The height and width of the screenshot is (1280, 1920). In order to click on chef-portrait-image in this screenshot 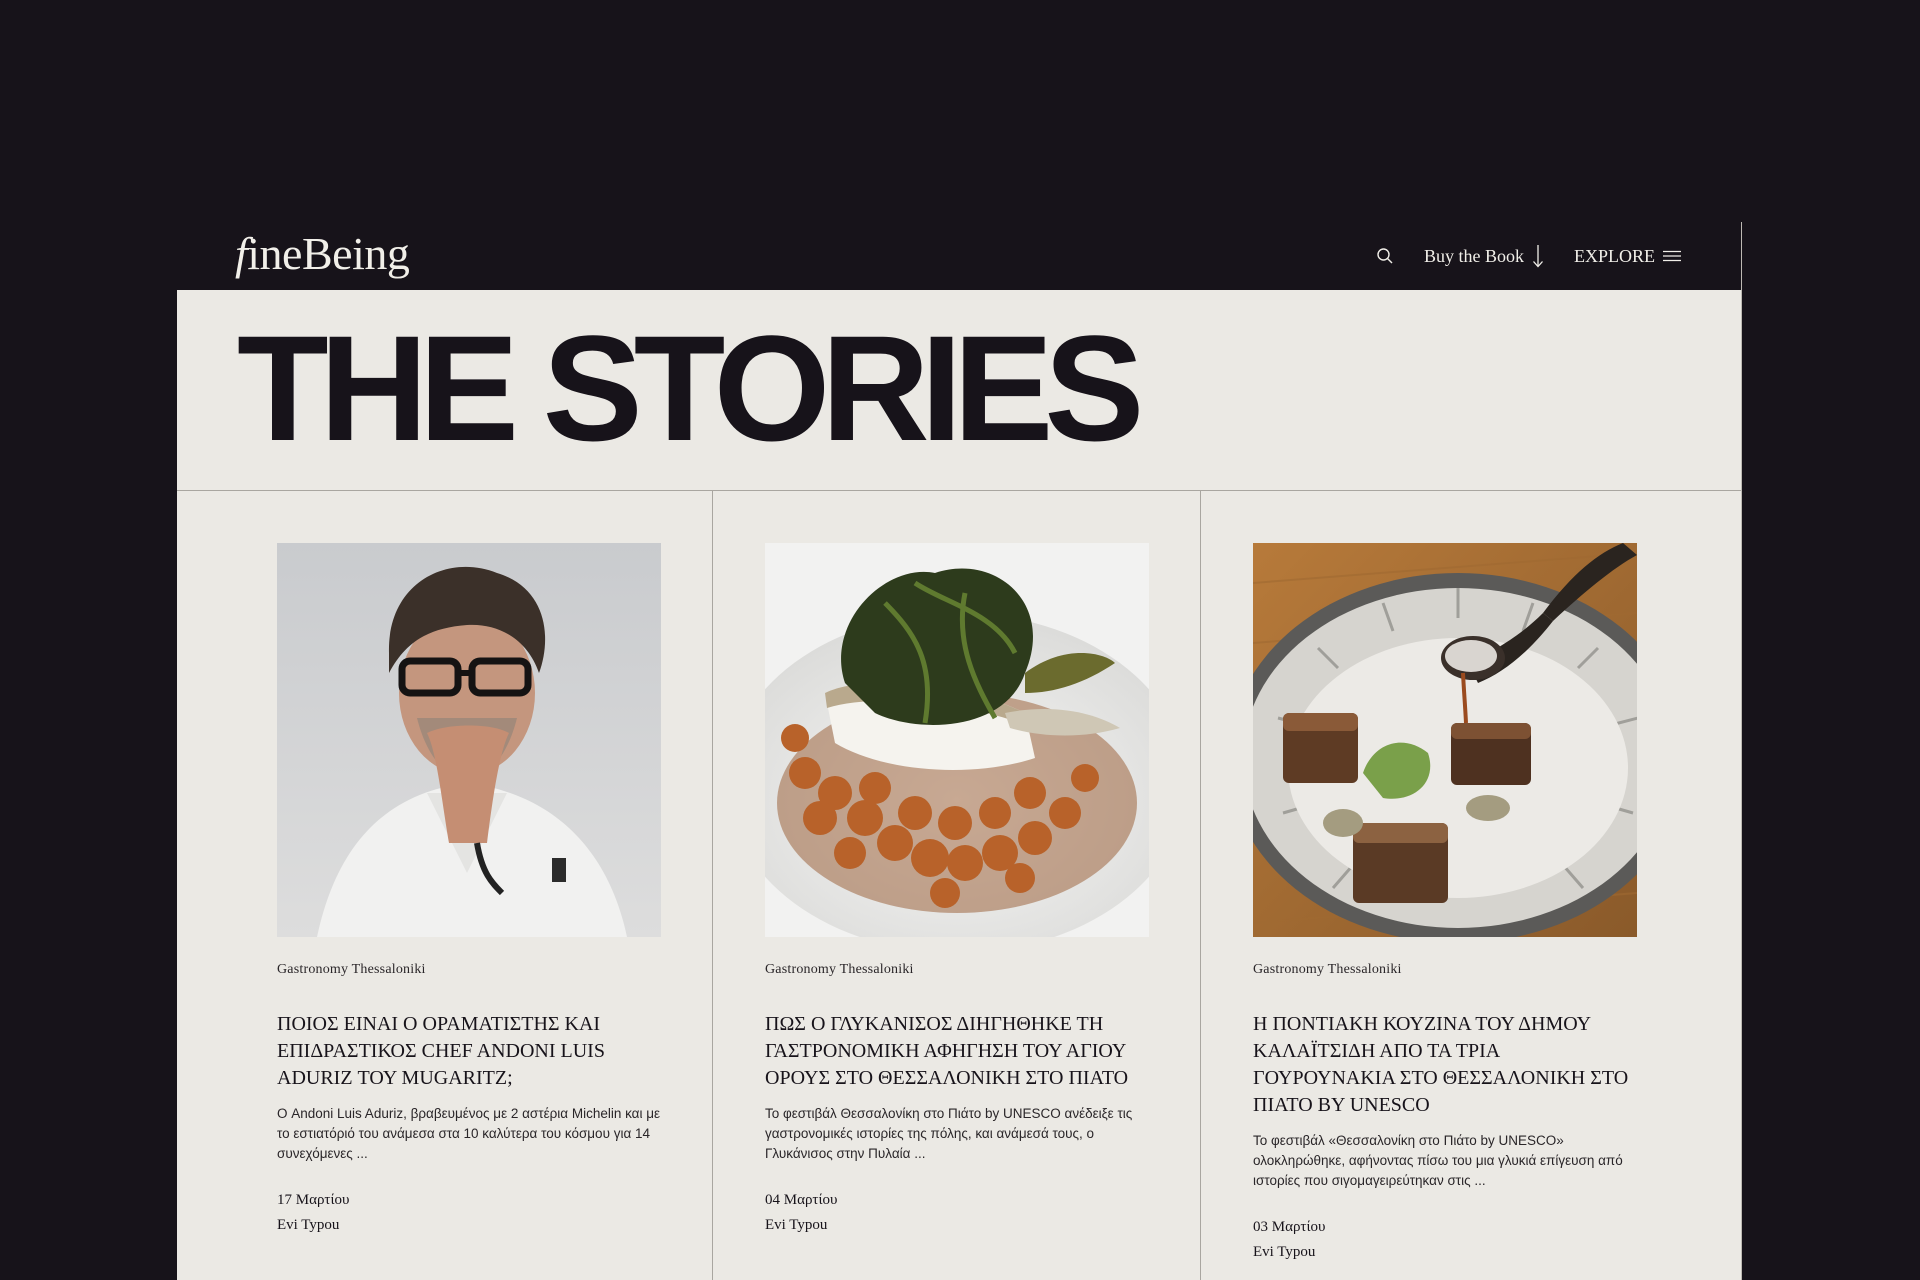, I will do `click(469, 740)`.